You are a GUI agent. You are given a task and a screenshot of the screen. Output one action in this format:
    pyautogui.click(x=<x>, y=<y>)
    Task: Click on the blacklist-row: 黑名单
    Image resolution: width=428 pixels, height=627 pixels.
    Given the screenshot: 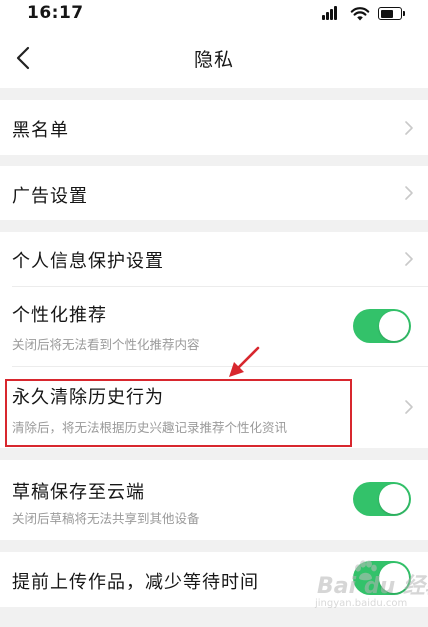 What is the action you would take?
    pyautogui.click(x=214, y=127)
    